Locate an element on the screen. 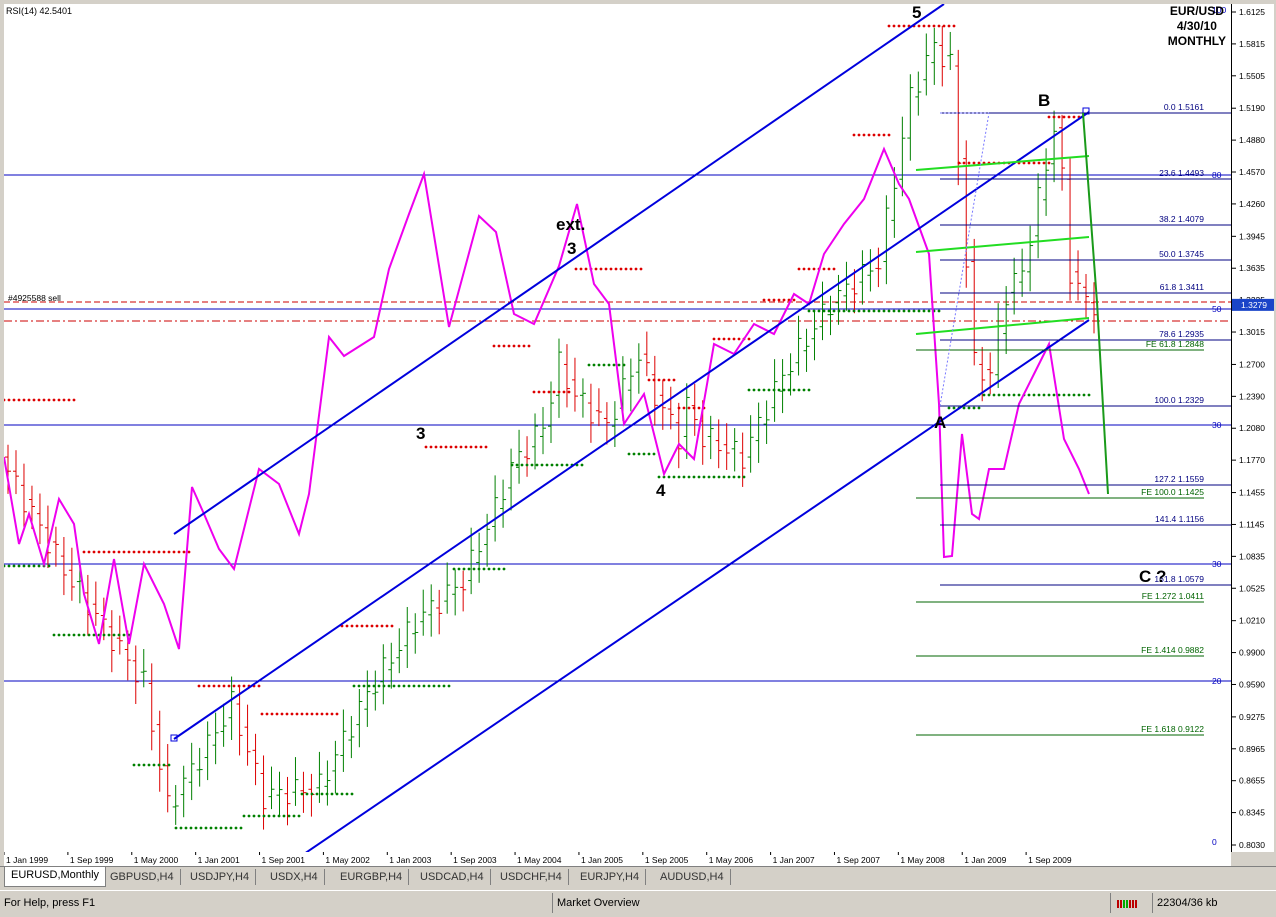  wave-label: ext. is located at coordinates (570, 224).